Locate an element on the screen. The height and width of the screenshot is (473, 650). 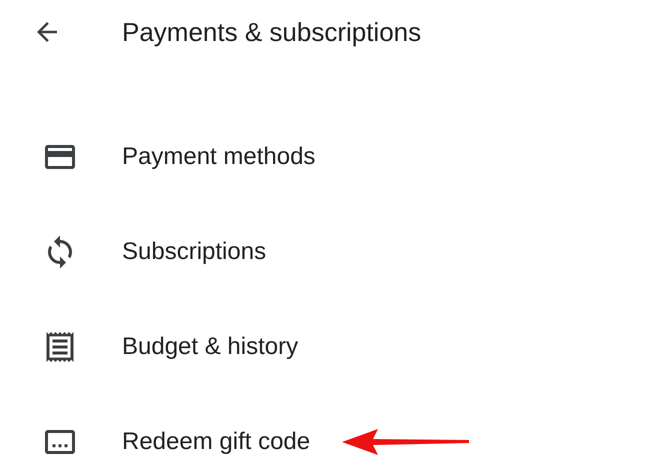
page-title: Payments & subscriptions is located at coordinates (272, 32).